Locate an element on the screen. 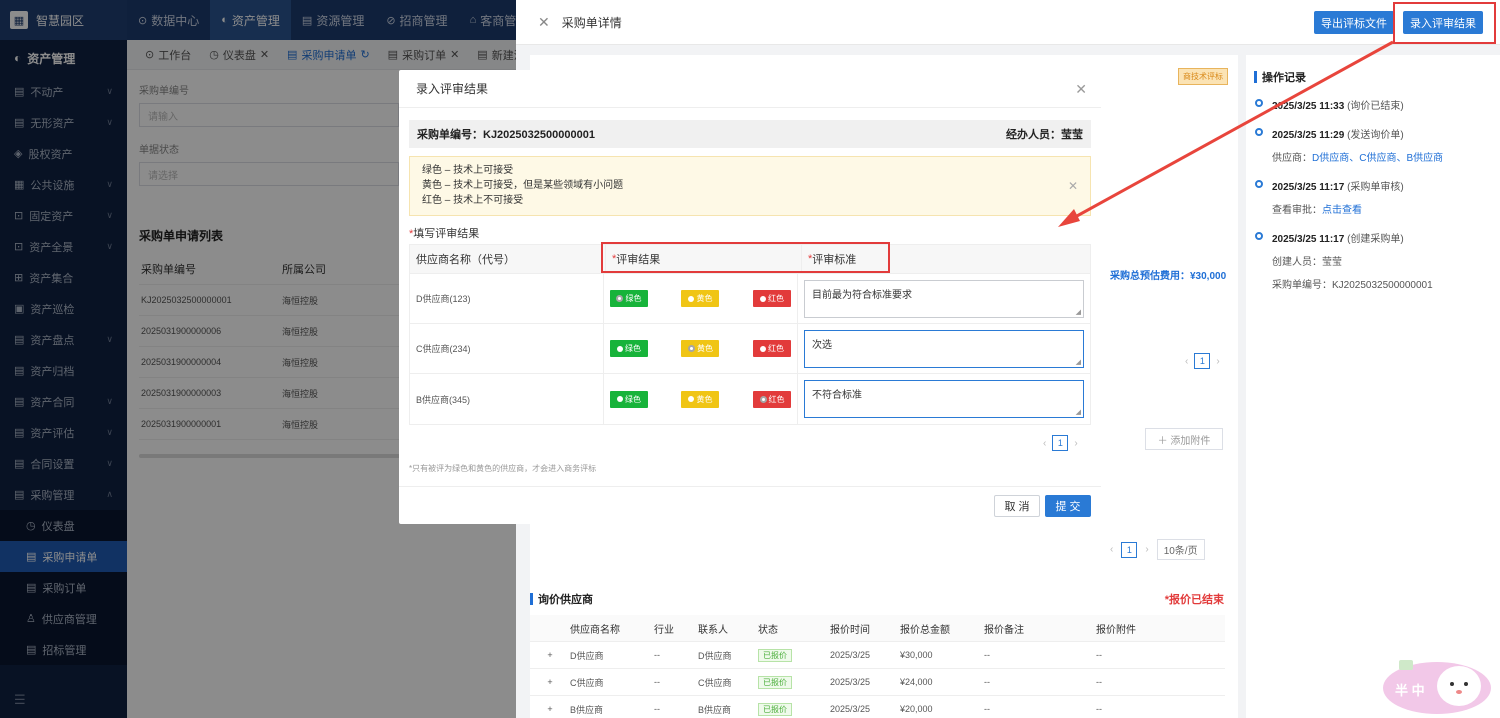 The width and height of the screenshot is (1500, 718). standard-textarea: 目前最为符合标准要求 ◢ is located at coordinates (944, 298).